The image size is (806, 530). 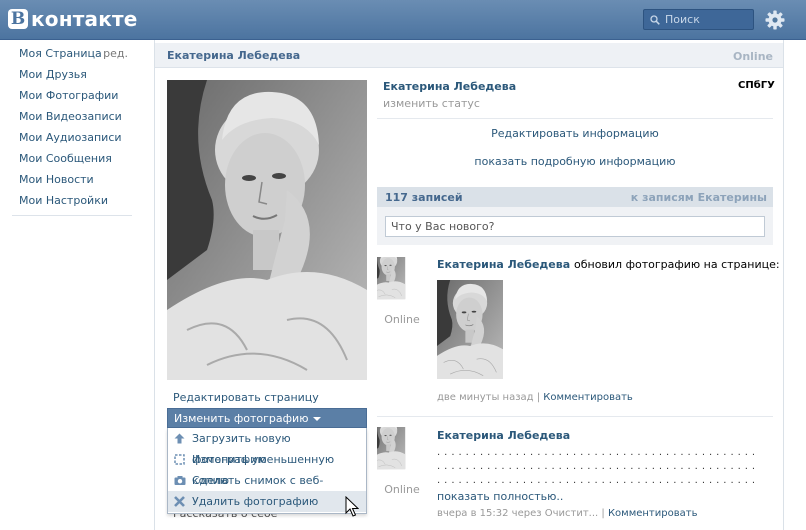 What do you see at coordinates (267, 468) in the screenshot?
I see `menu-crop-thumbnail: Изменить уменьшенную копию` at bounding box center [267, 468].